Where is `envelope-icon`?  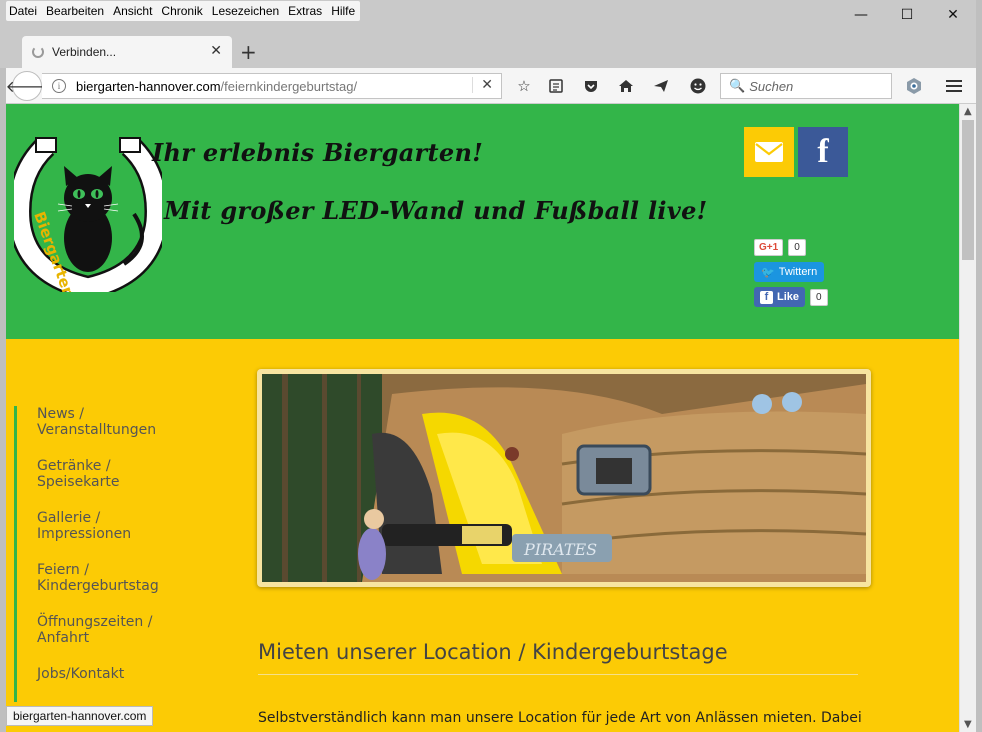 envelope-icon is located at coordinates (769, 152).